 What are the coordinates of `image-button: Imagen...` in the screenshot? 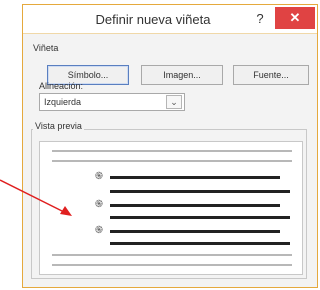 It's located at (182, 75).